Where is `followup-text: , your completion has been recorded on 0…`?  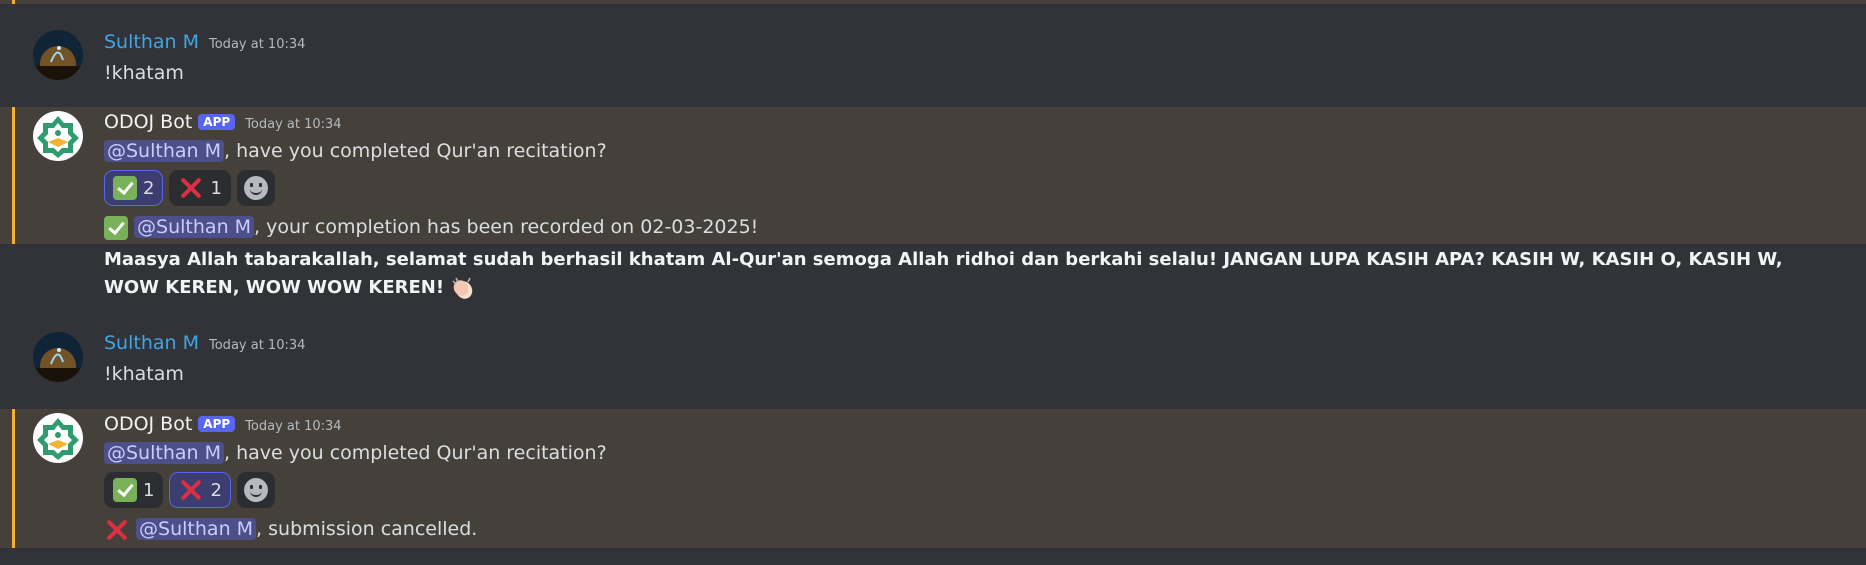
followup-text: , your completion has been recorded on 0… is located at coordinates (506, 227).